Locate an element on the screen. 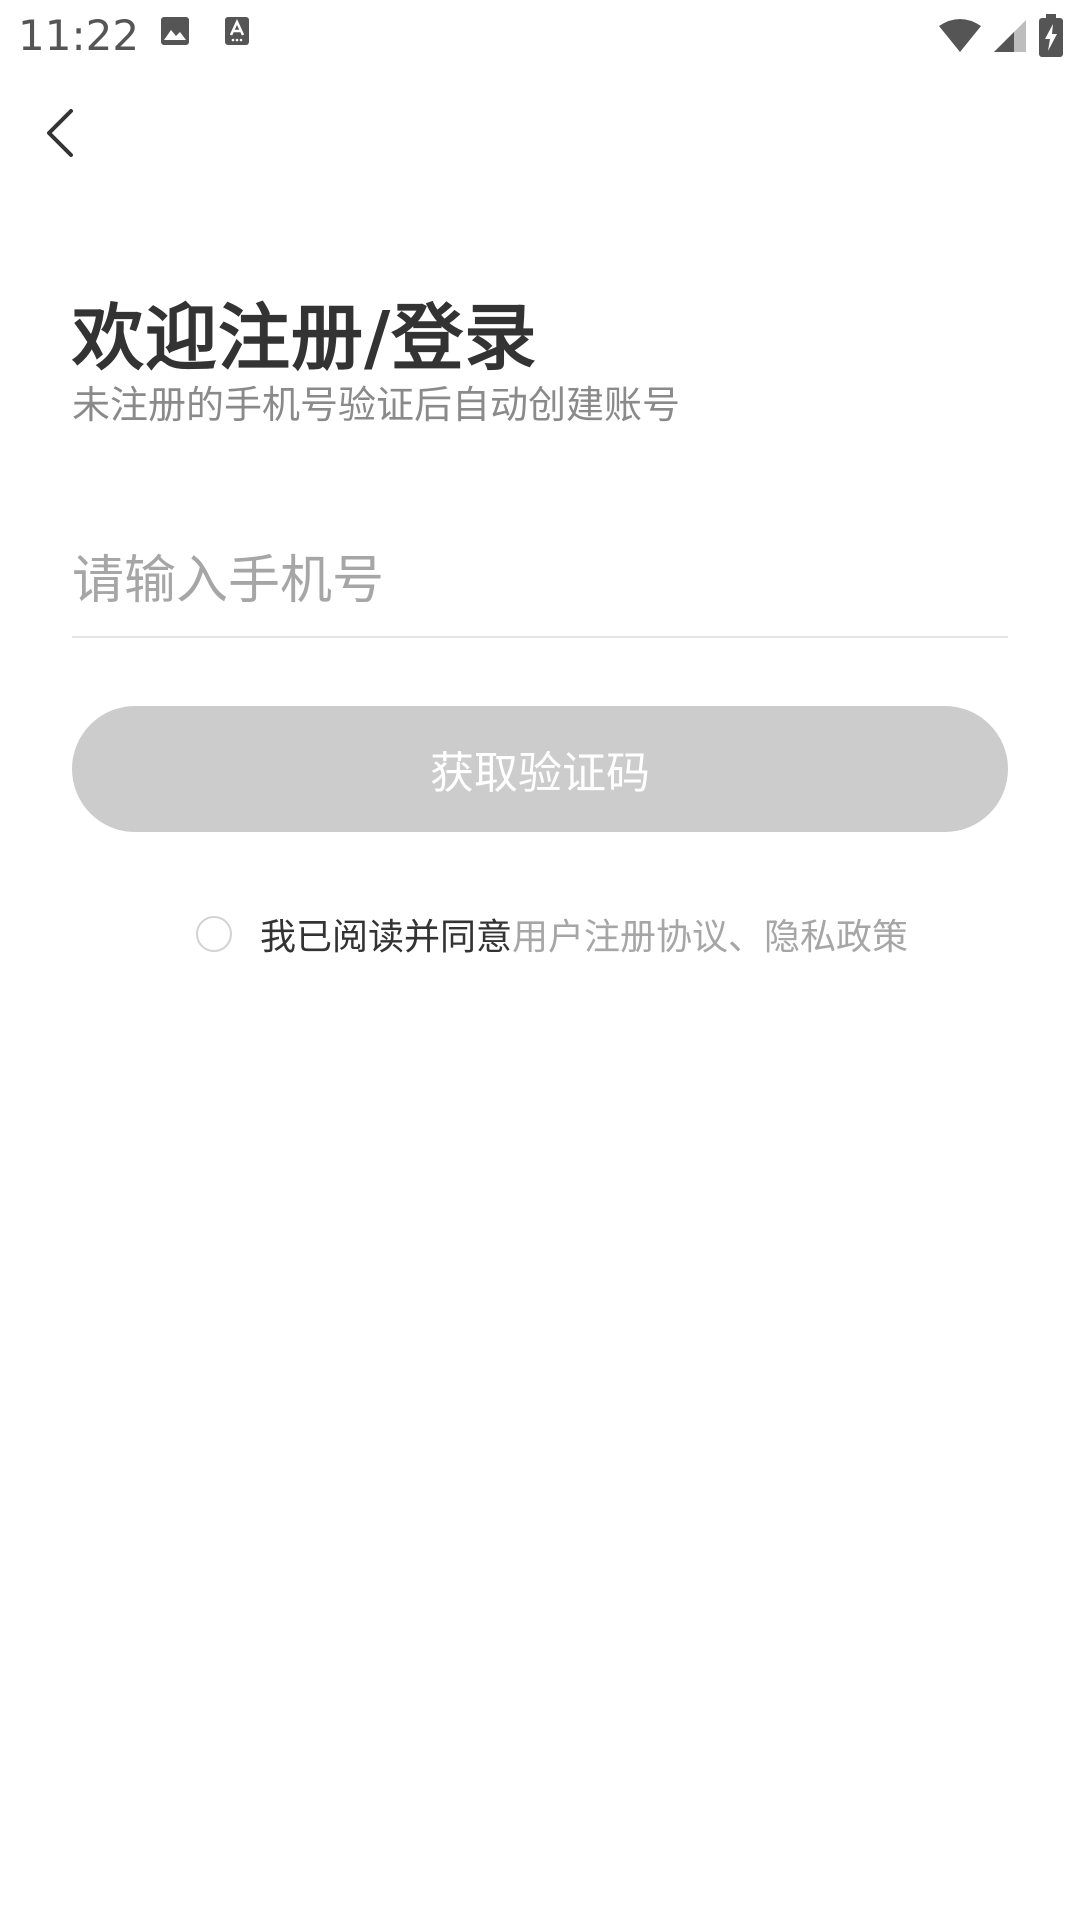 The height and width of the screenshot is (1920, 1080). user-agreement-link: 用户注册协议 is located at coordinates (620, 934).